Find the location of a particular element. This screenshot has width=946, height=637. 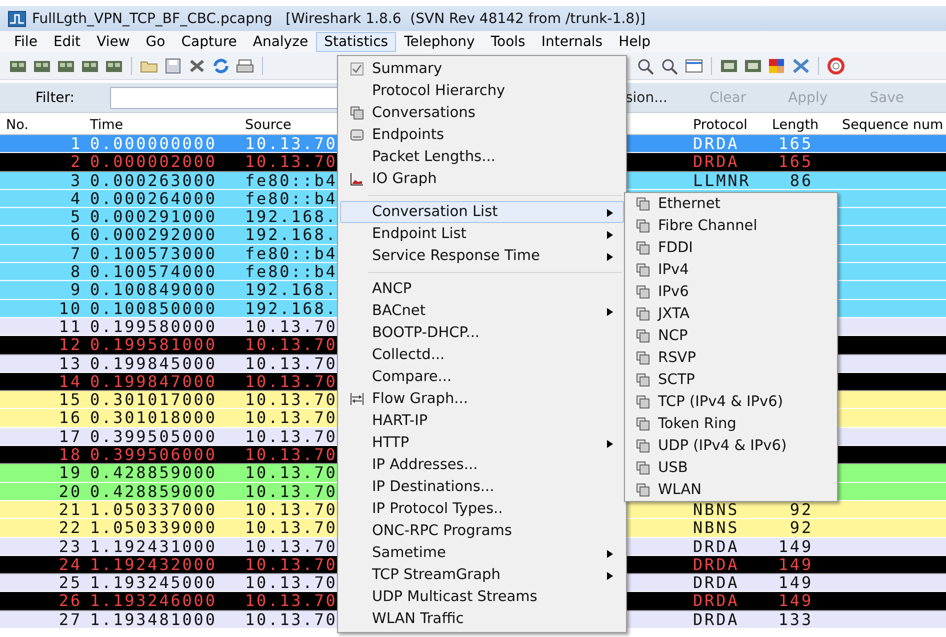

table-cell-text: 0.399506000 is located at coordinates (154, 455).